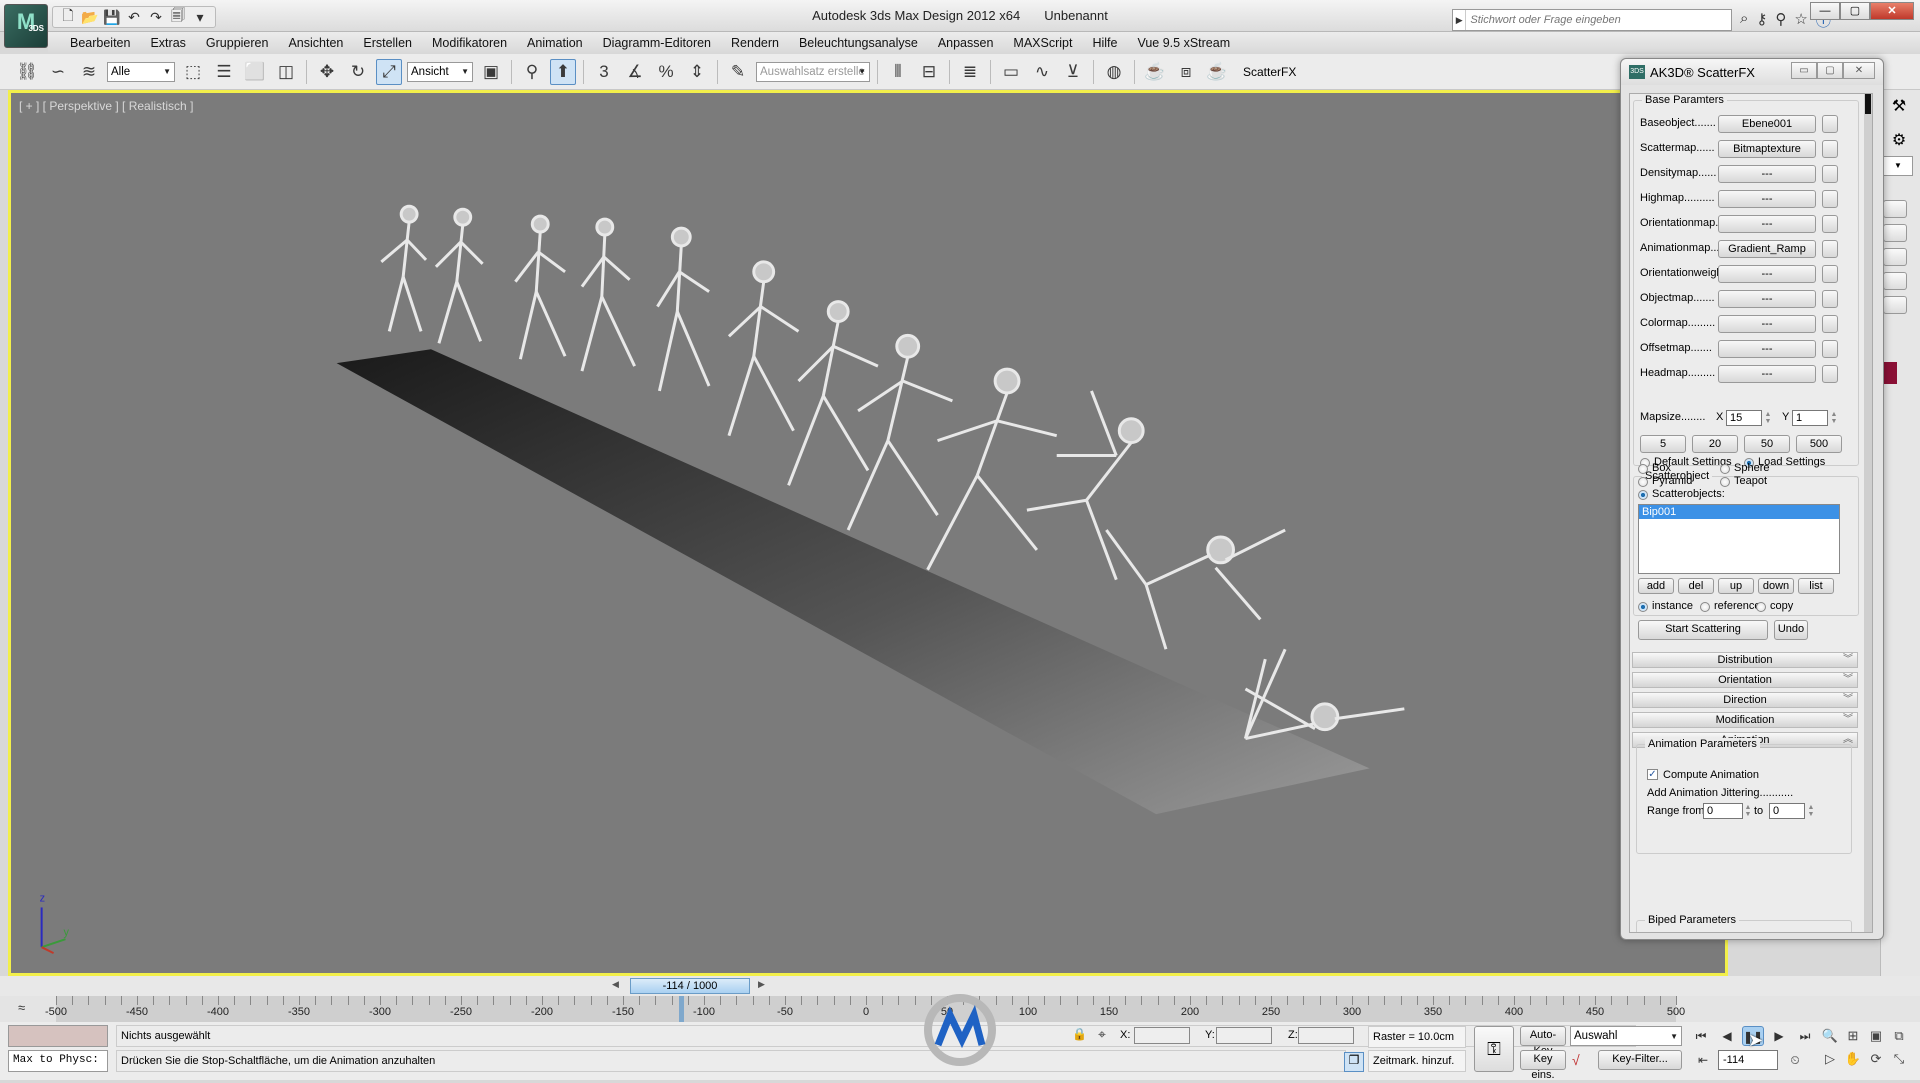 Image resolution: width=1920 pixels, height=1083 pixels. Describe the element at coordinates (286, 72) in the screenshot. I see `window-crossing-icon: ◫` at that location.